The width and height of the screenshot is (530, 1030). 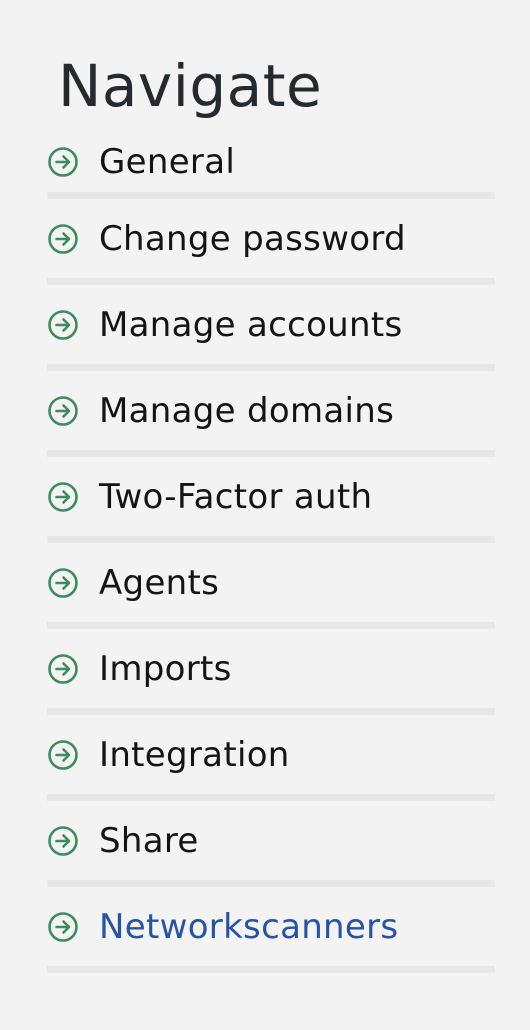 I want to click on nav-item-label: Manage domains, so click(x=247, y=410).